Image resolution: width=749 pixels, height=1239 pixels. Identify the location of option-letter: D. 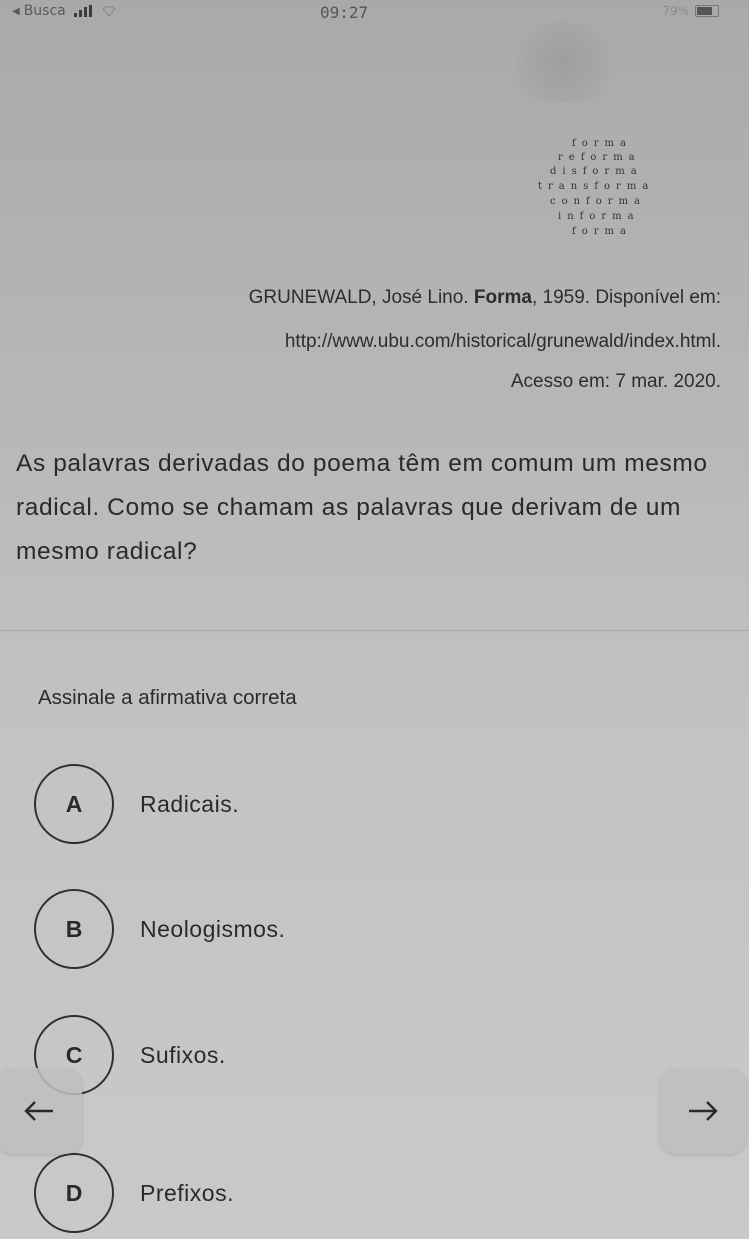
(74, 1193).